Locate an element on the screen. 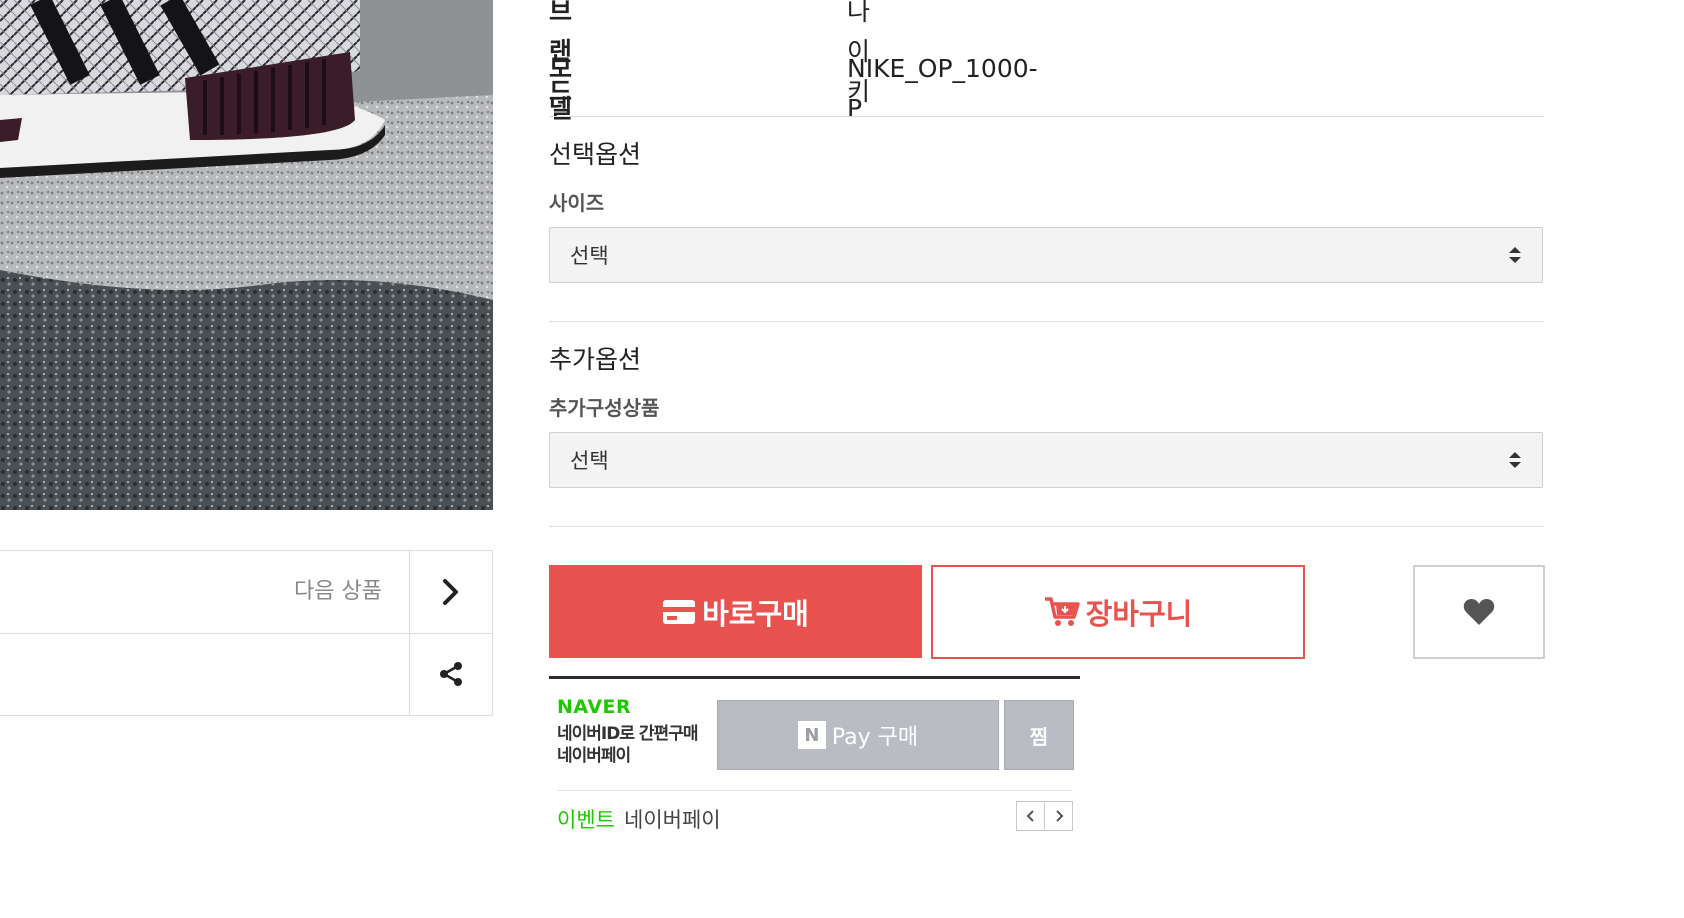 This screenshot has height=918, width=1684. naver-logo: NAVER is located at coordinates (594, 707).